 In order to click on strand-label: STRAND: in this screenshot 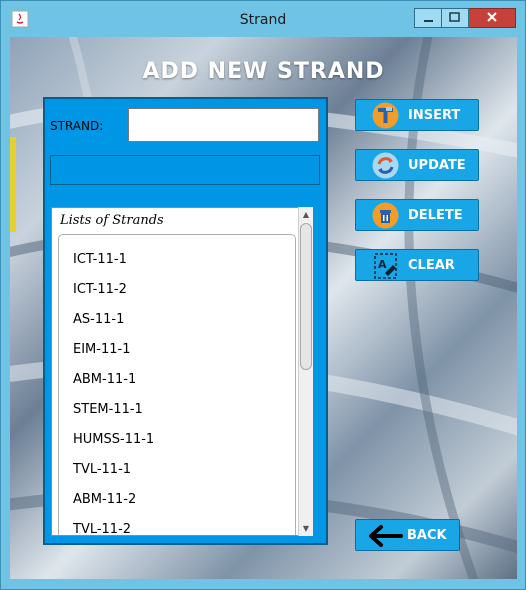, I will do `click(77, 126)`.